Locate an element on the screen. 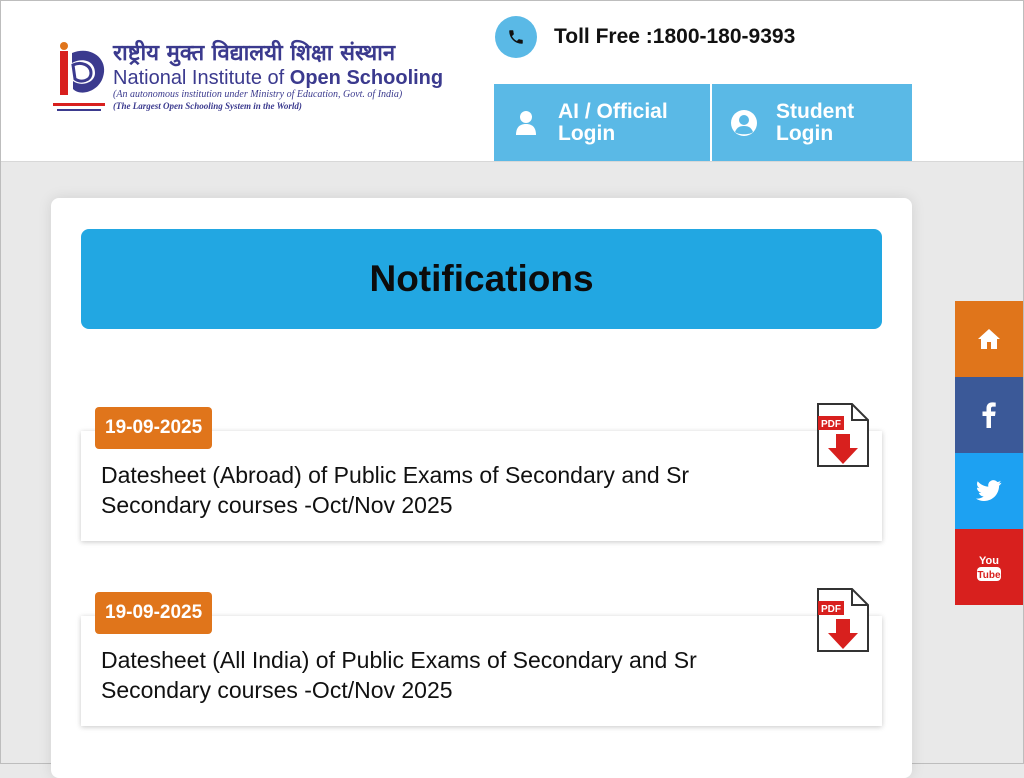  toll-free-number: Toll Free :1800-180-9393 is located at coordinates (675, 36).